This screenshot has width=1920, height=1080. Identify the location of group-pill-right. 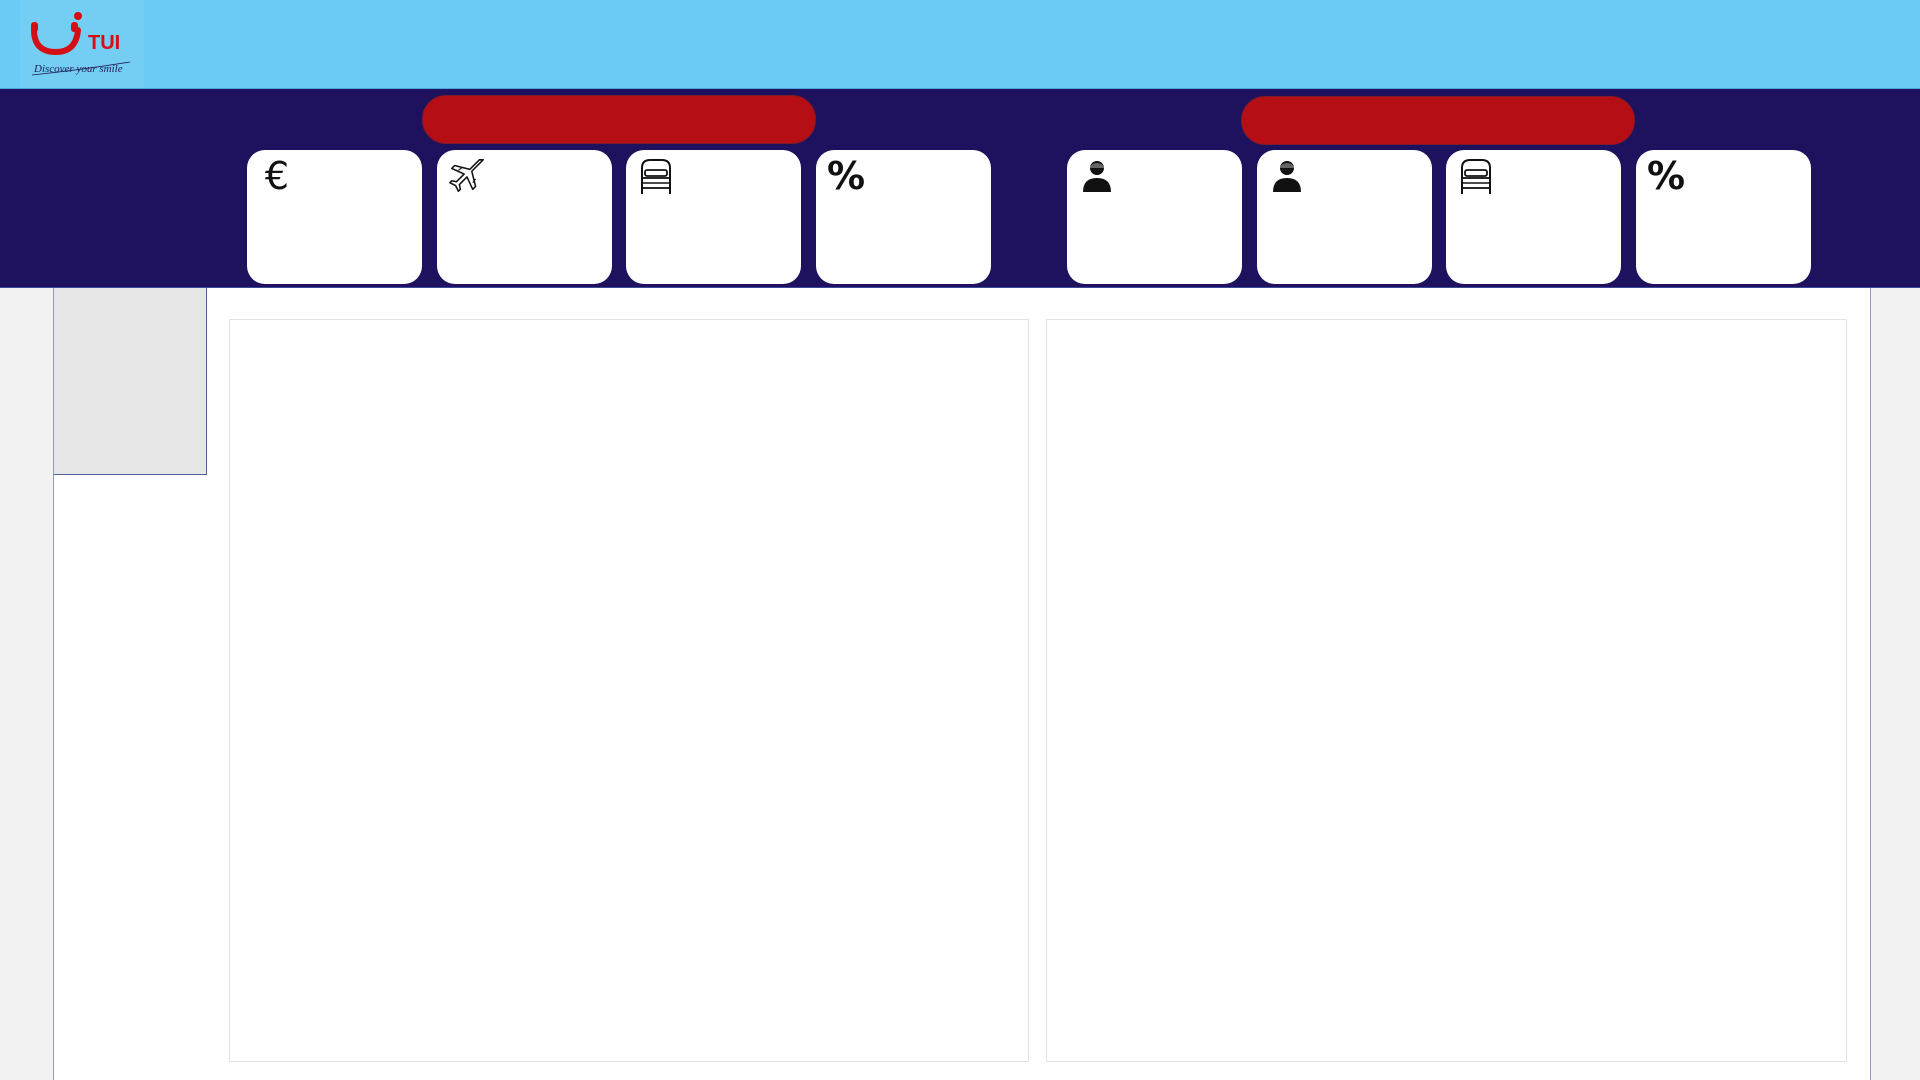
(1438, 120).